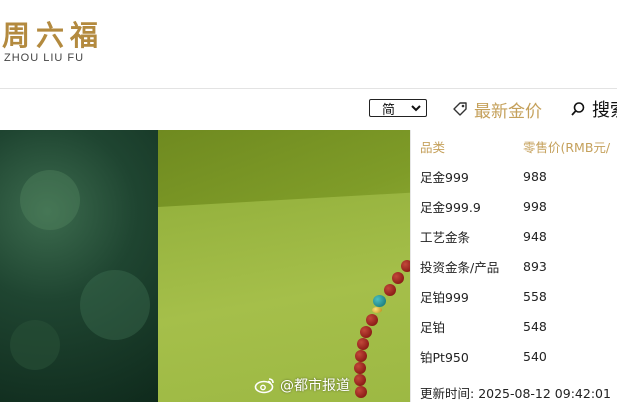  What do you see at coordinates (535, 266) in the screenshot?
I see `price-row-value: 893` at bounding box center [535, 266].